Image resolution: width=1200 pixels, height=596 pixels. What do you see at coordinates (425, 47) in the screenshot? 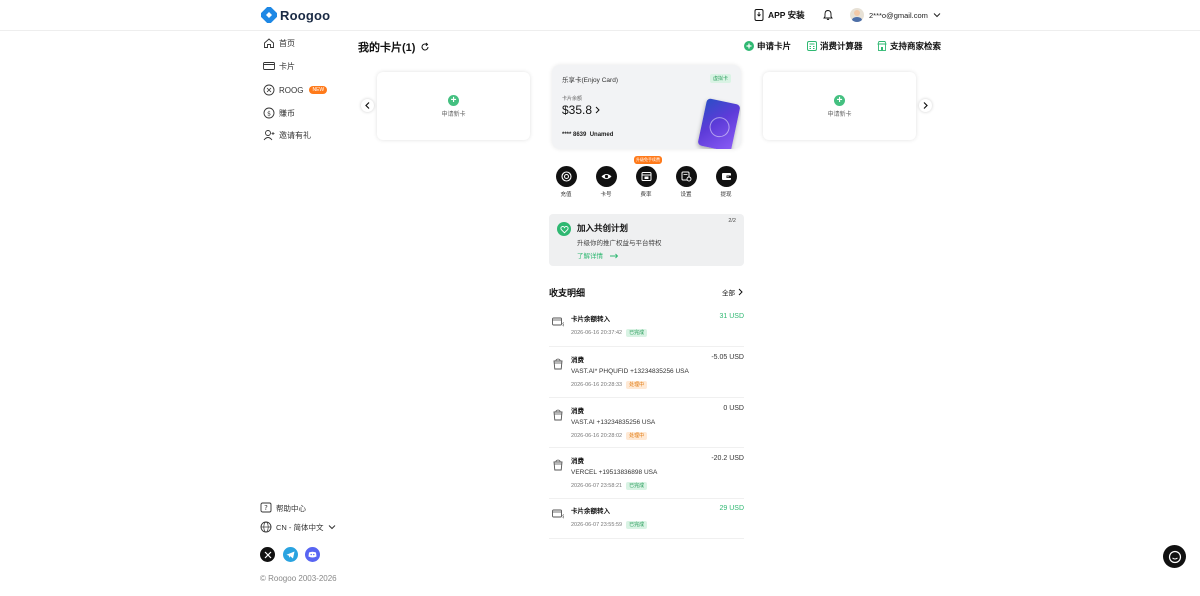
I see `refresh-icon` at bounding box center [425, 47].